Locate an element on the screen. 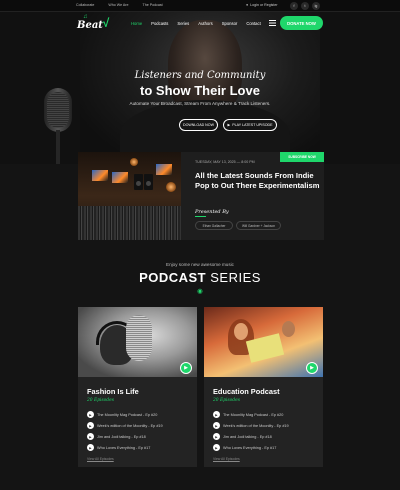  host-chip: Ethan Gallacher is located at coordinates (214, 225).